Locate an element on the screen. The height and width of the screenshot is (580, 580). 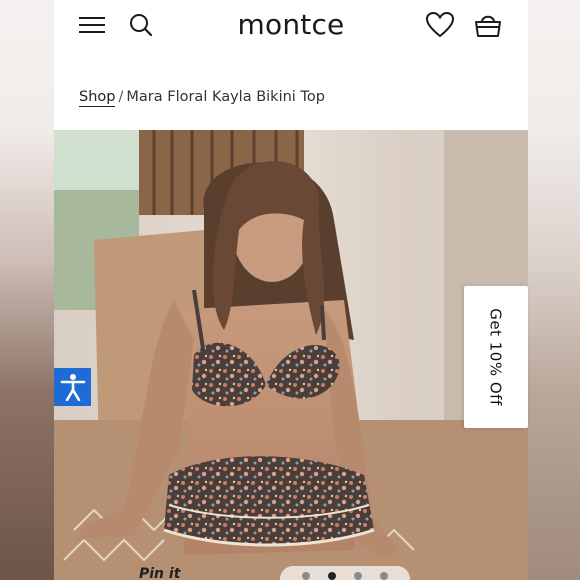
basket-icon is located at coordinates (488, 25).